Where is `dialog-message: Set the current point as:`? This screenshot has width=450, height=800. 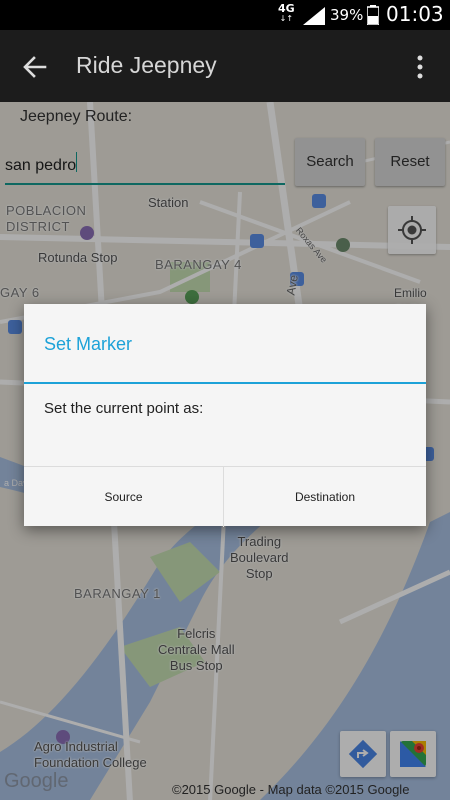 dialog-message: Set the current point as: is located at coordinates (124, 408).